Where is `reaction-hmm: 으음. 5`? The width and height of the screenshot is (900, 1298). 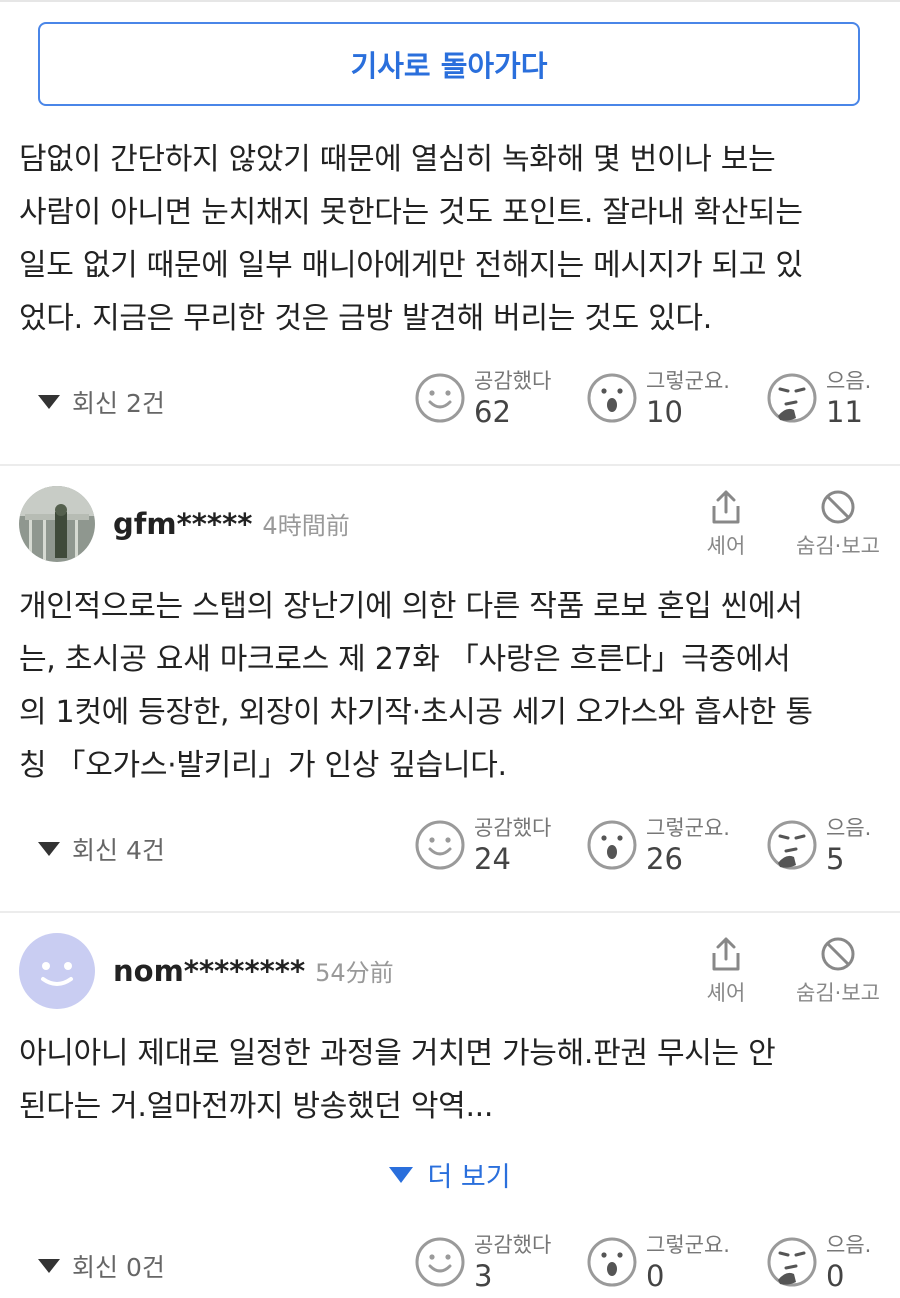
reaction-hmm: 으음. 5 is located at coordinates (818, 846).